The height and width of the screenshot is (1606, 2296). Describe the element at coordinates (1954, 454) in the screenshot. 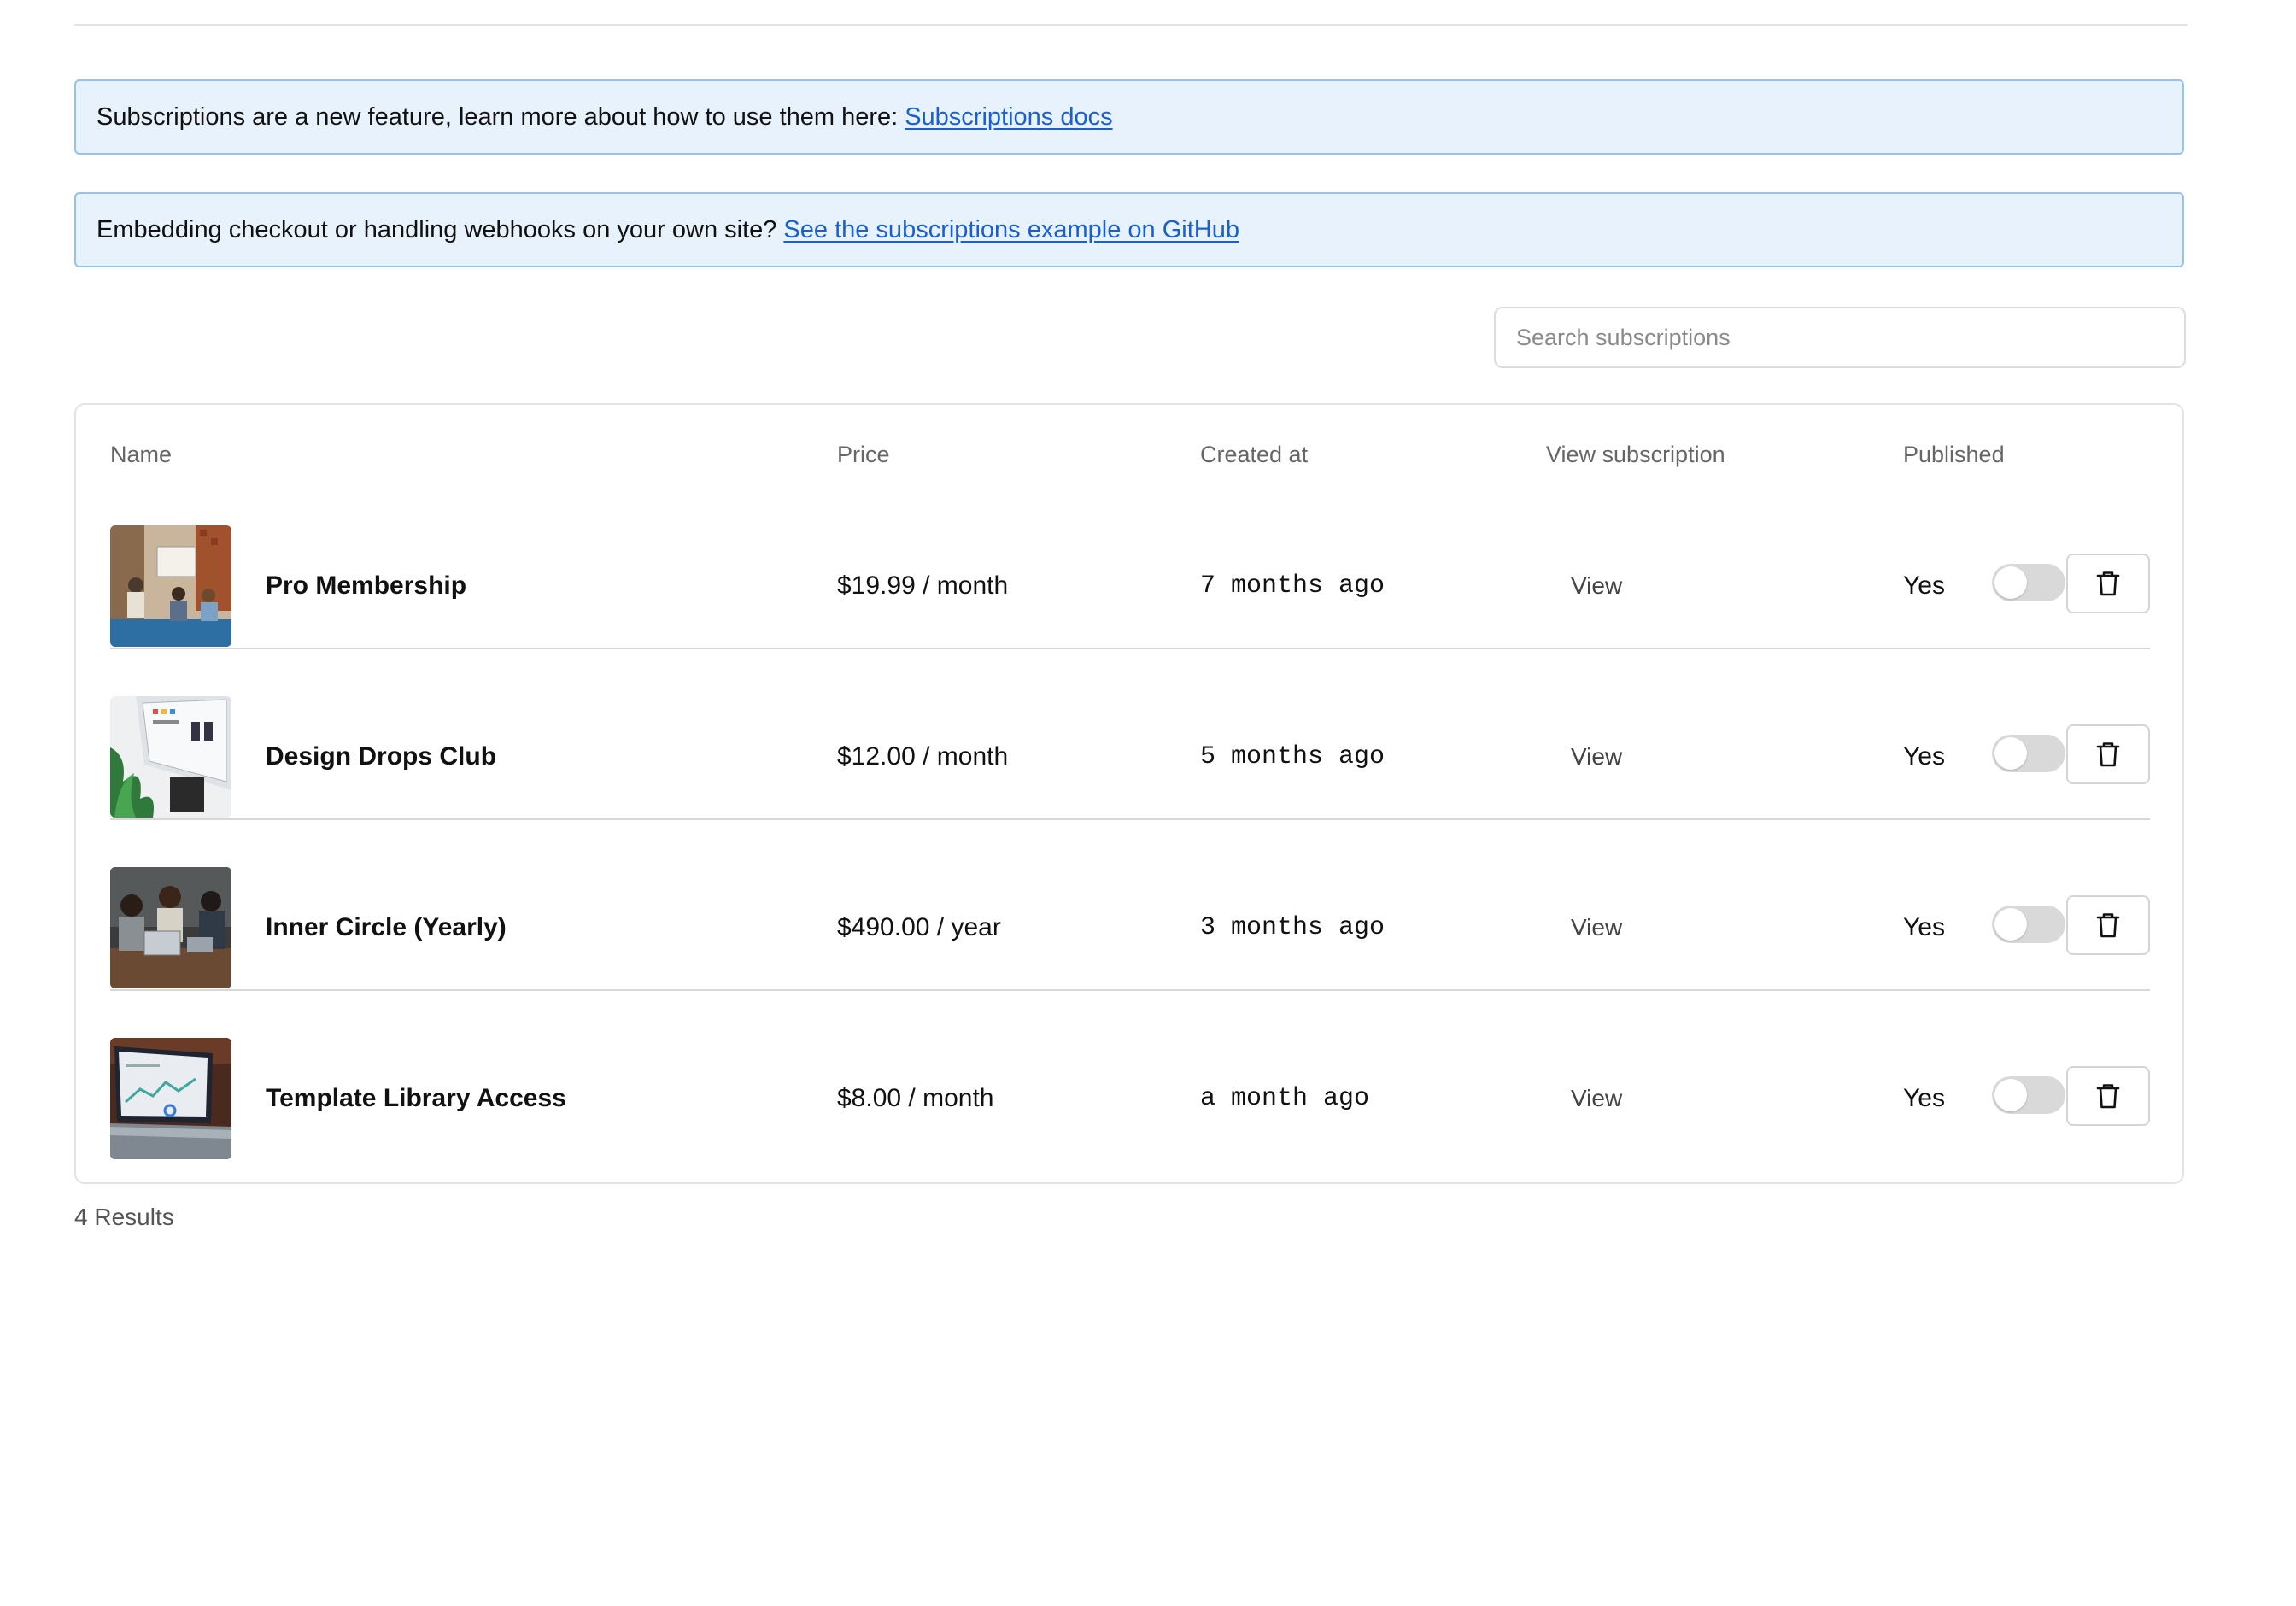

I see `column-header-published: Published` at that location.